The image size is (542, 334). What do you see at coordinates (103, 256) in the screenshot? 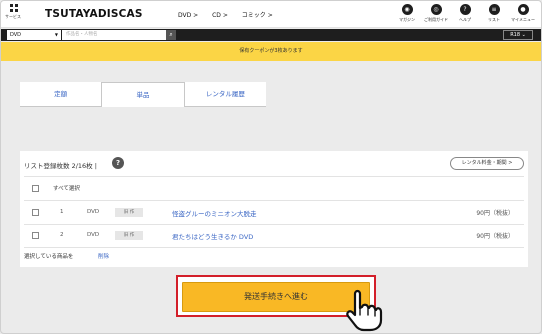
I see `delete-link: 削除` at bounding box center [103, 256].